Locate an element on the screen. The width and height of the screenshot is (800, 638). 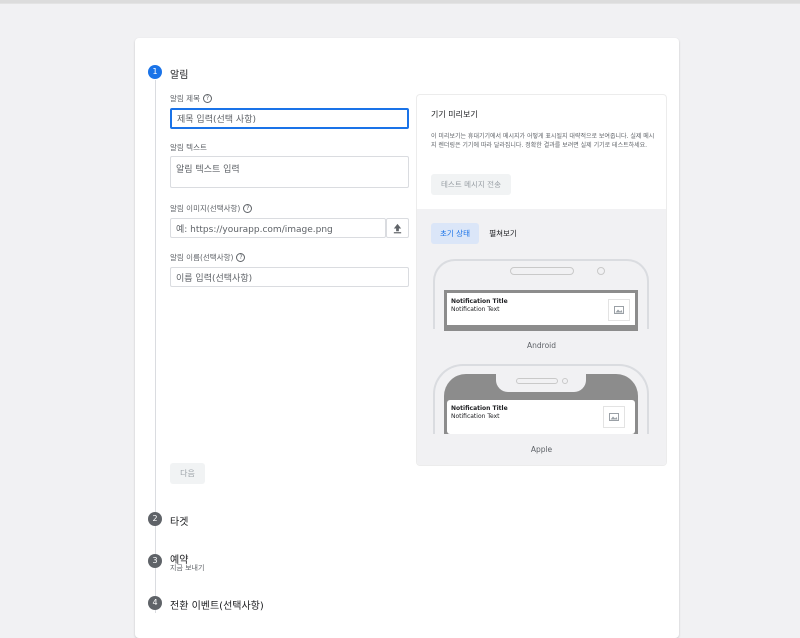
image-url-input: 예: https://yourapp.com/image.png is located at coordinates (278, 228).